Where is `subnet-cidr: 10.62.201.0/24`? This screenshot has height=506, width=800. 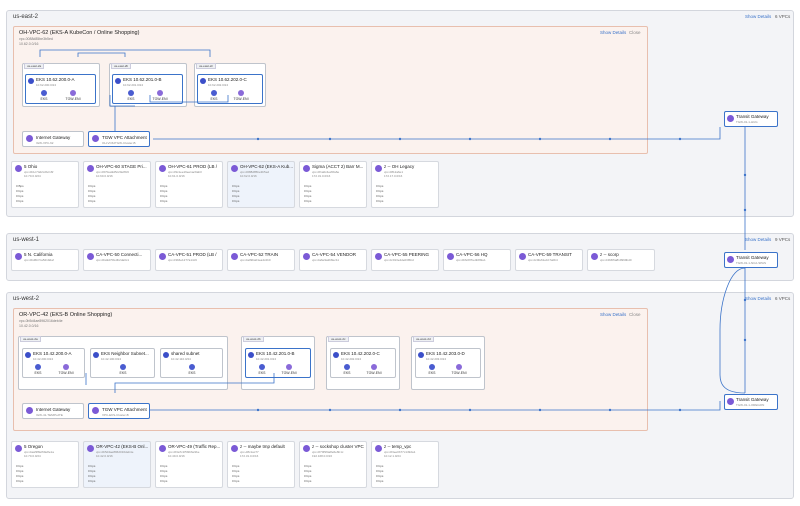 subnet-cidr: 10.62.201.0/24 is located at coordinates (133, 85).